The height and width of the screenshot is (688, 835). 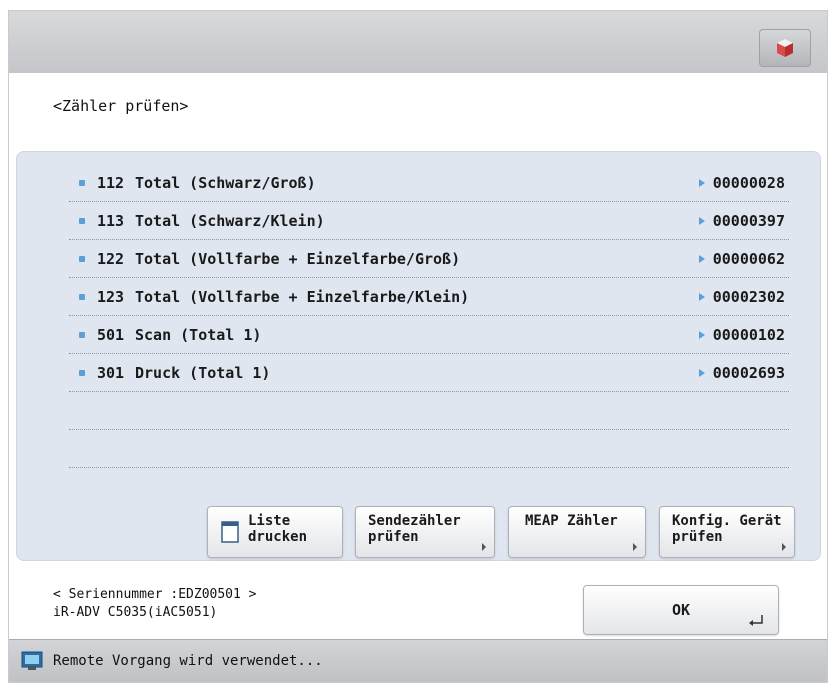 What do you see at coordinates (111, 296) in the screenshot?
I see `counter-code: 123` at bounding box center [111, 296].